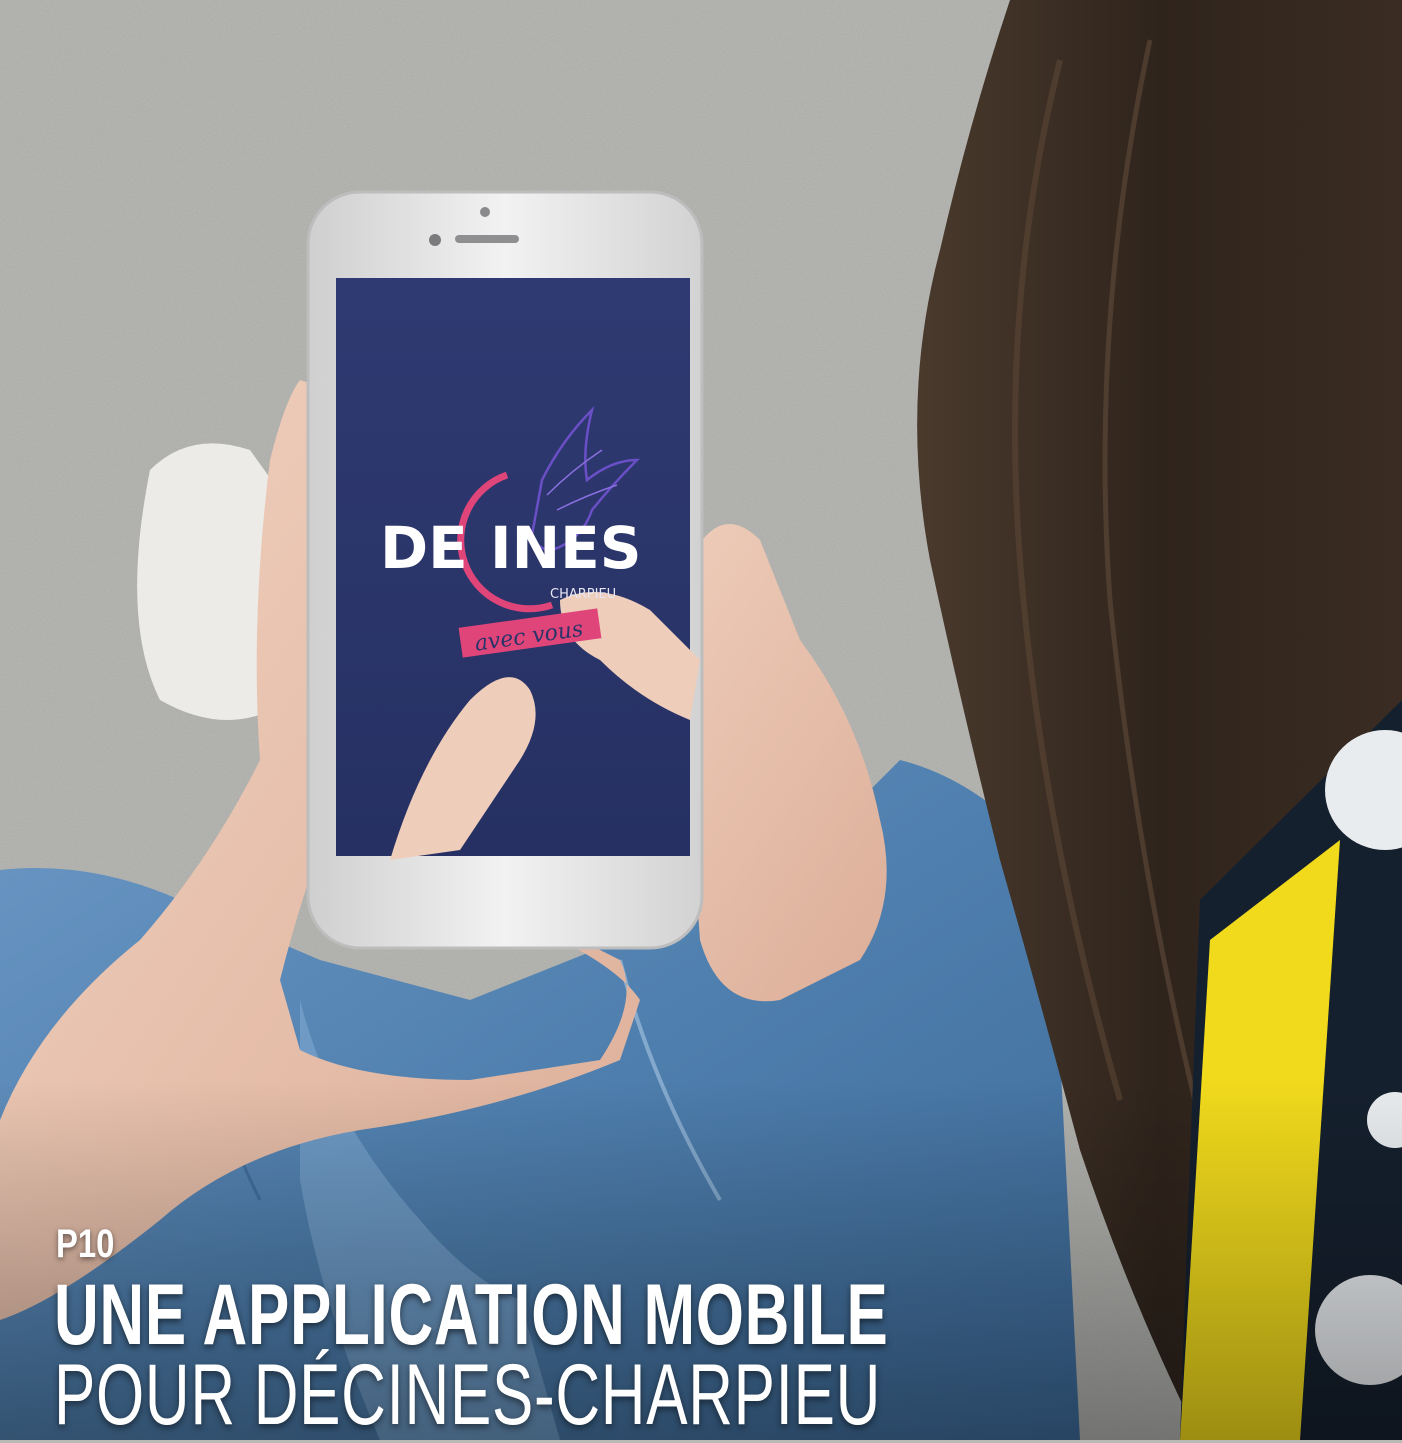 The image size is (1402, 1443). Describe the element at coordinates (424, 548) in the screenshot. I see `logo-word-left: DE` at that location.